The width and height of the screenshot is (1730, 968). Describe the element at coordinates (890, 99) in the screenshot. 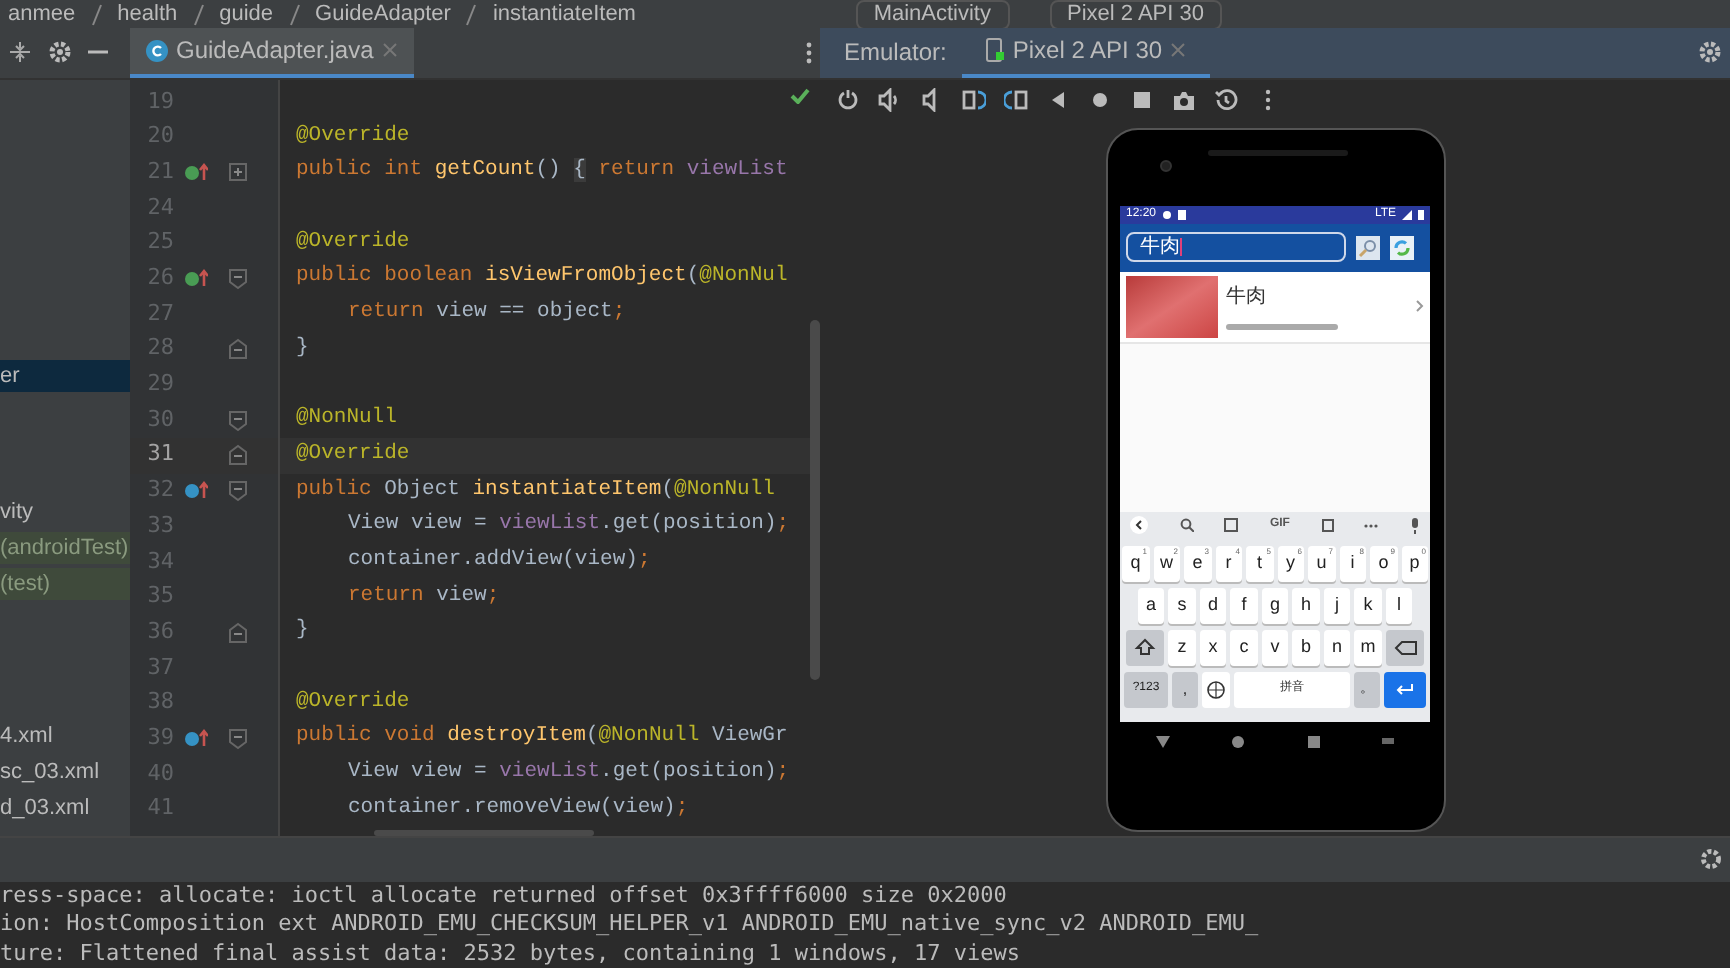

I see `volume-up-icon` at that location.